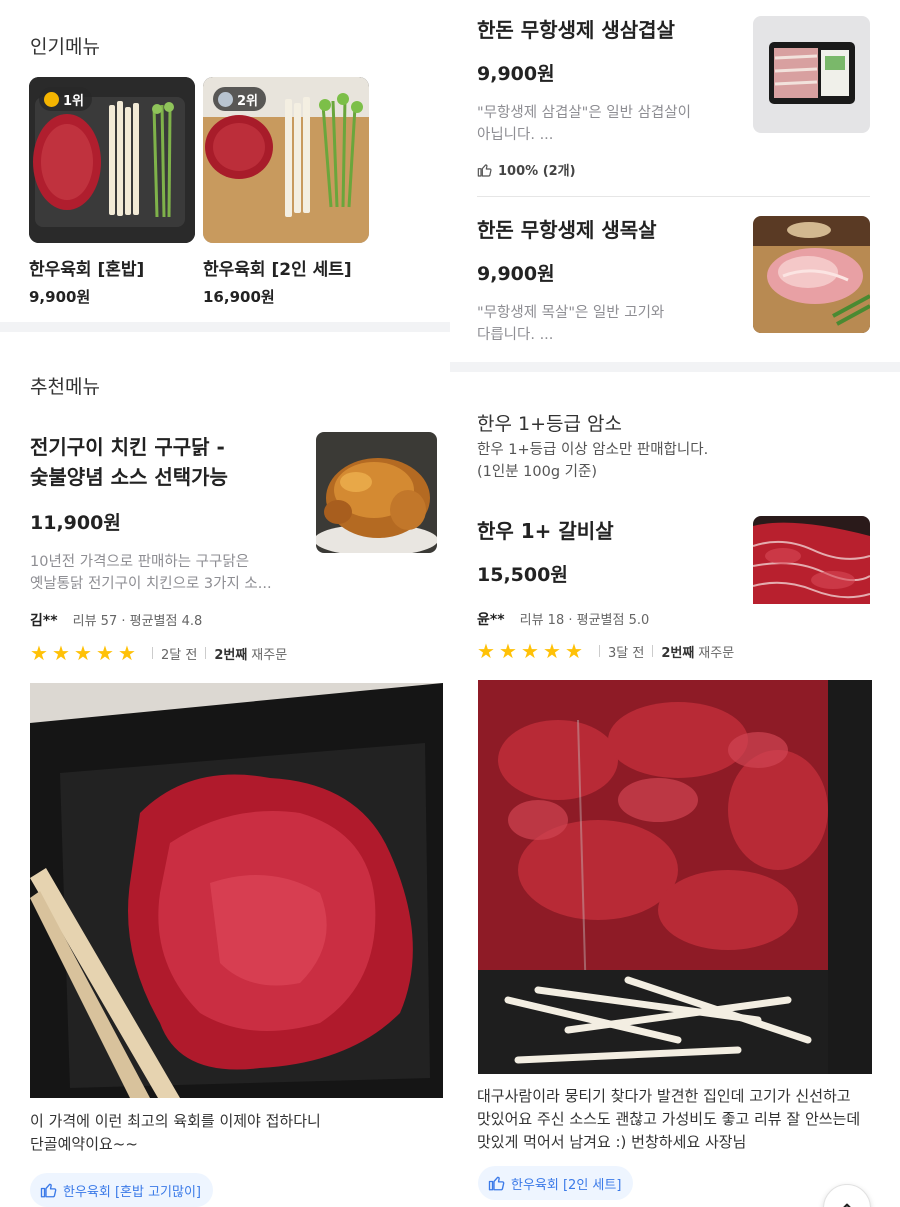 The width and height of the screenshot is (900, 1207). Describe the element at coordinates (231, 655) in the screenshot. I see `reorder-count: 2번째` at that location.